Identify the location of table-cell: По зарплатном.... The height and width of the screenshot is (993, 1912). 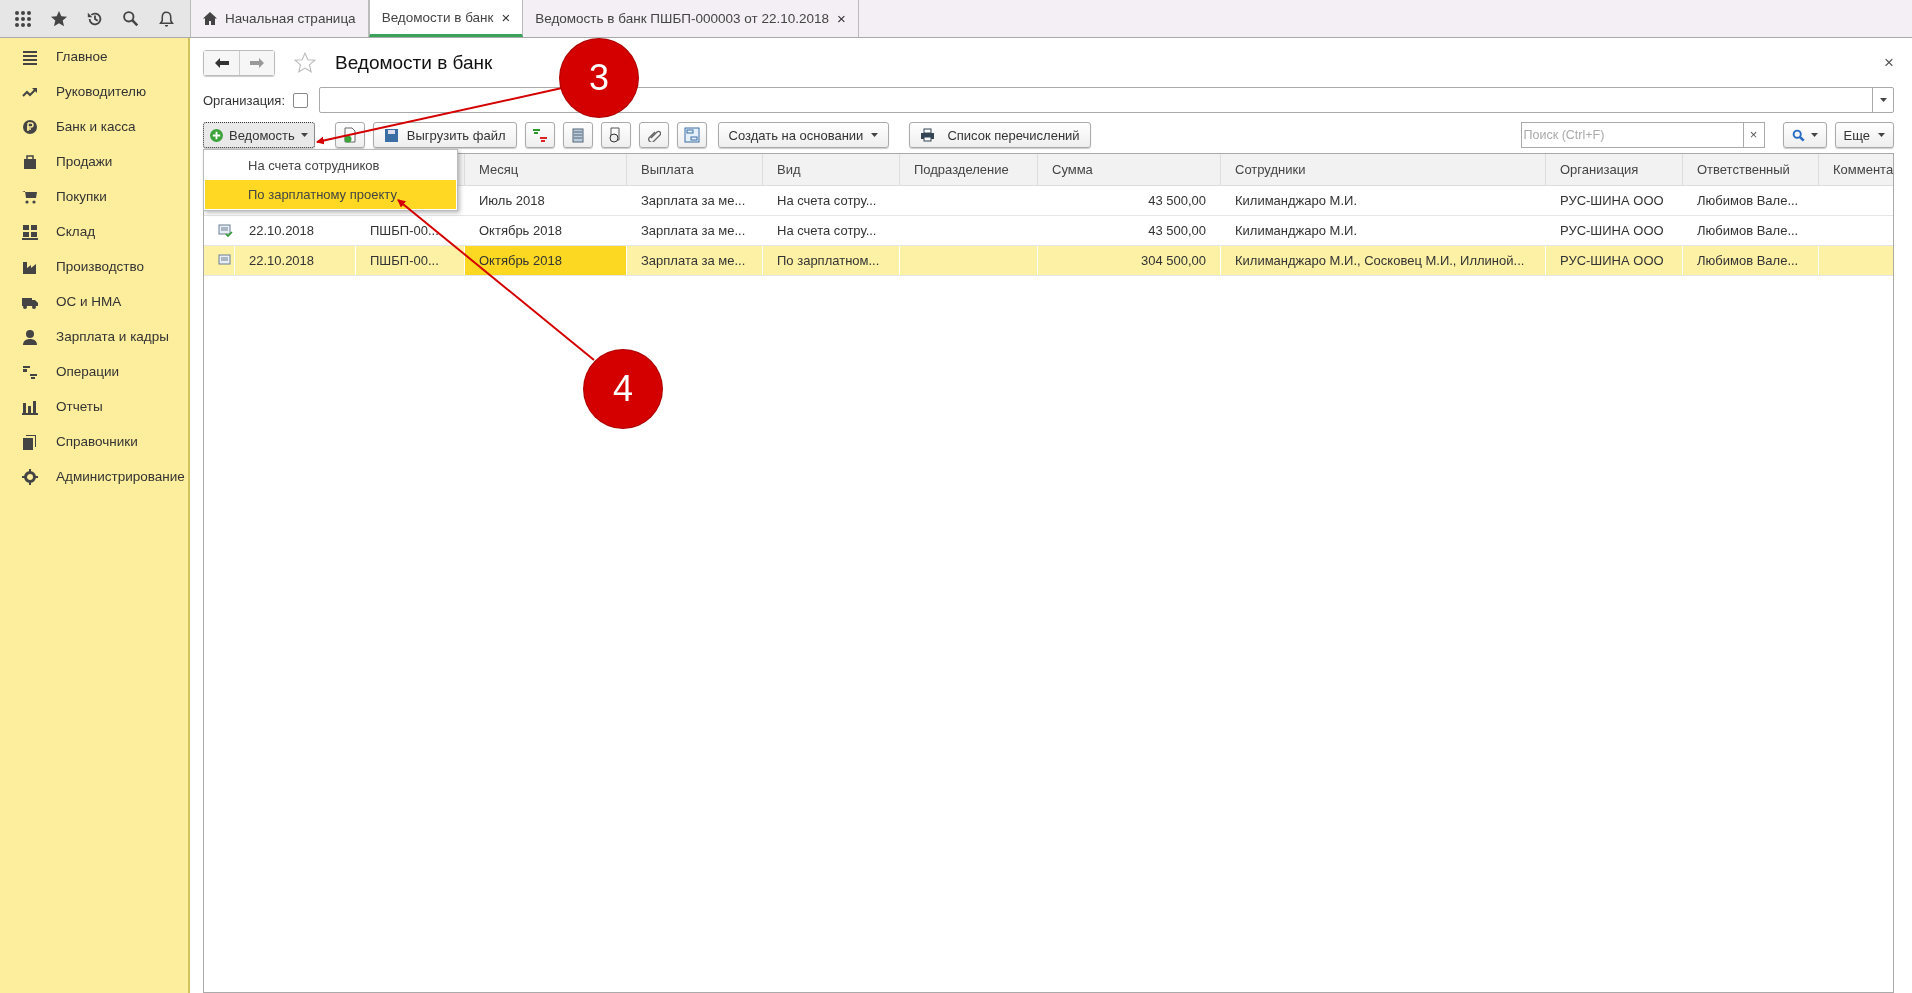
(828, 260).